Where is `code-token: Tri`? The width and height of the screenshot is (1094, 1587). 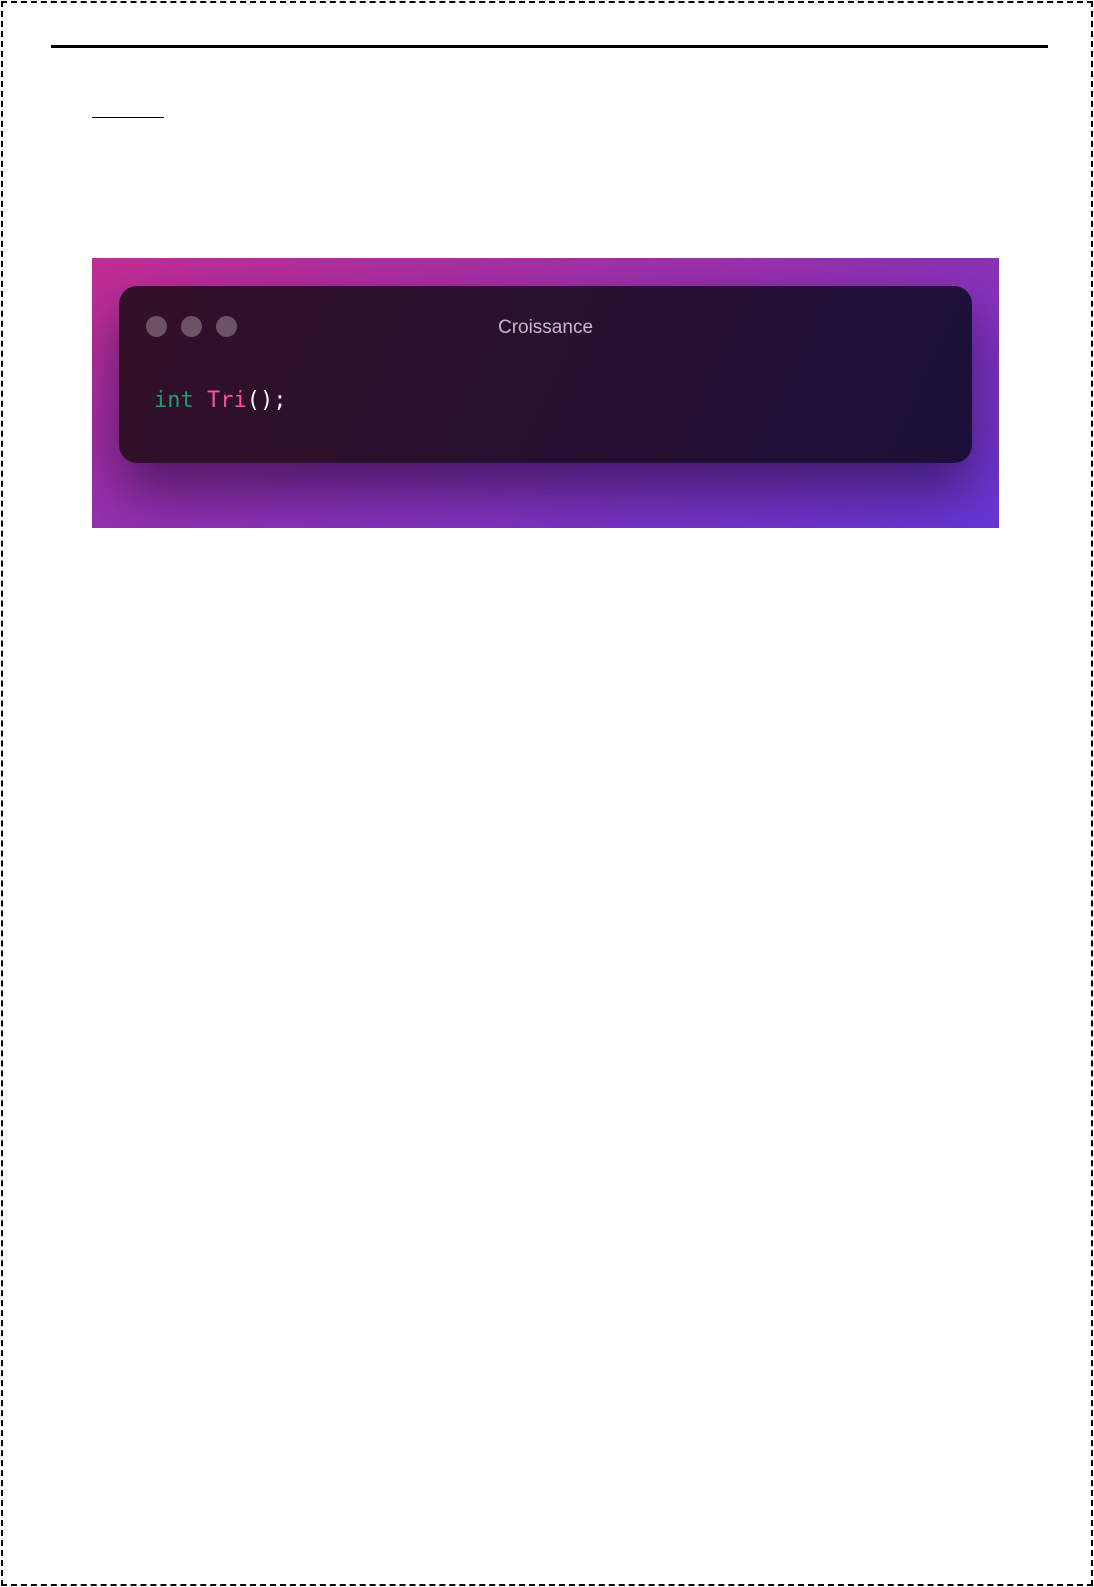 code-token: Tri is located at coordinates (227, 400).